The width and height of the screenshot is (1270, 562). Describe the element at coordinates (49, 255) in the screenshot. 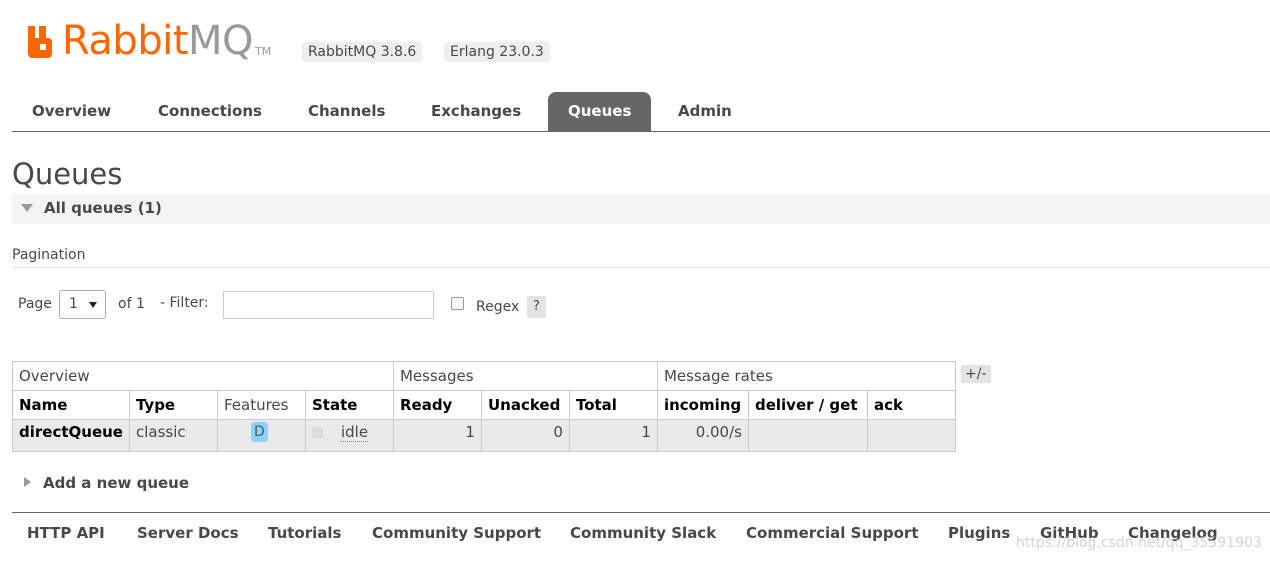

I see `pagination-heading: Pagination` at that location.